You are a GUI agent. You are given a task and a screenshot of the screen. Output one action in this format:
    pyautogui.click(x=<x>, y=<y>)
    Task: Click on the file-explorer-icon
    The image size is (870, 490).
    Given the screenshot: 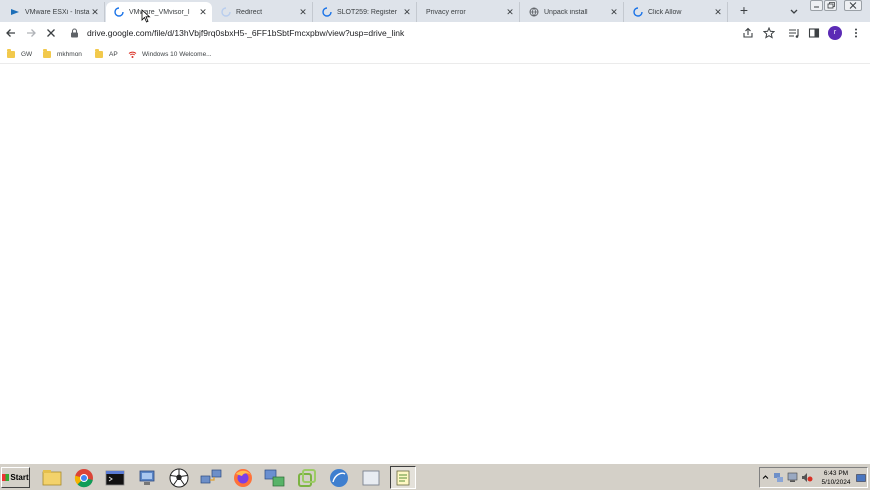 What is the action you would take?
    pyautogui.click(x=52, y=477)
    